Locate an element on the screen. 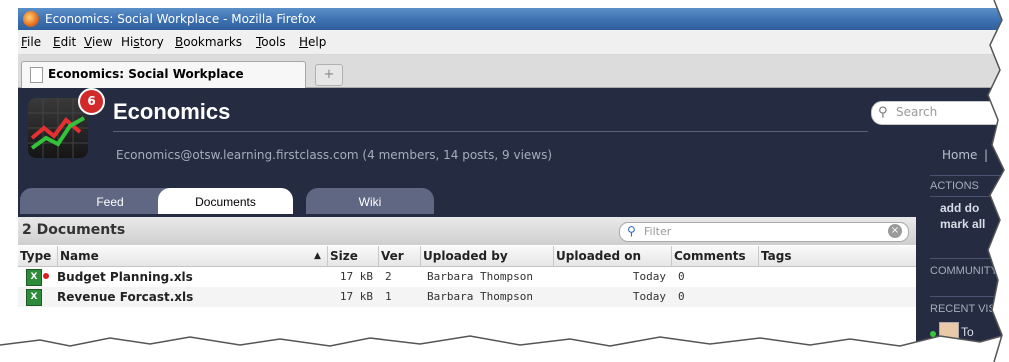  new-tab-button: + is located at coordinates (329, 75).